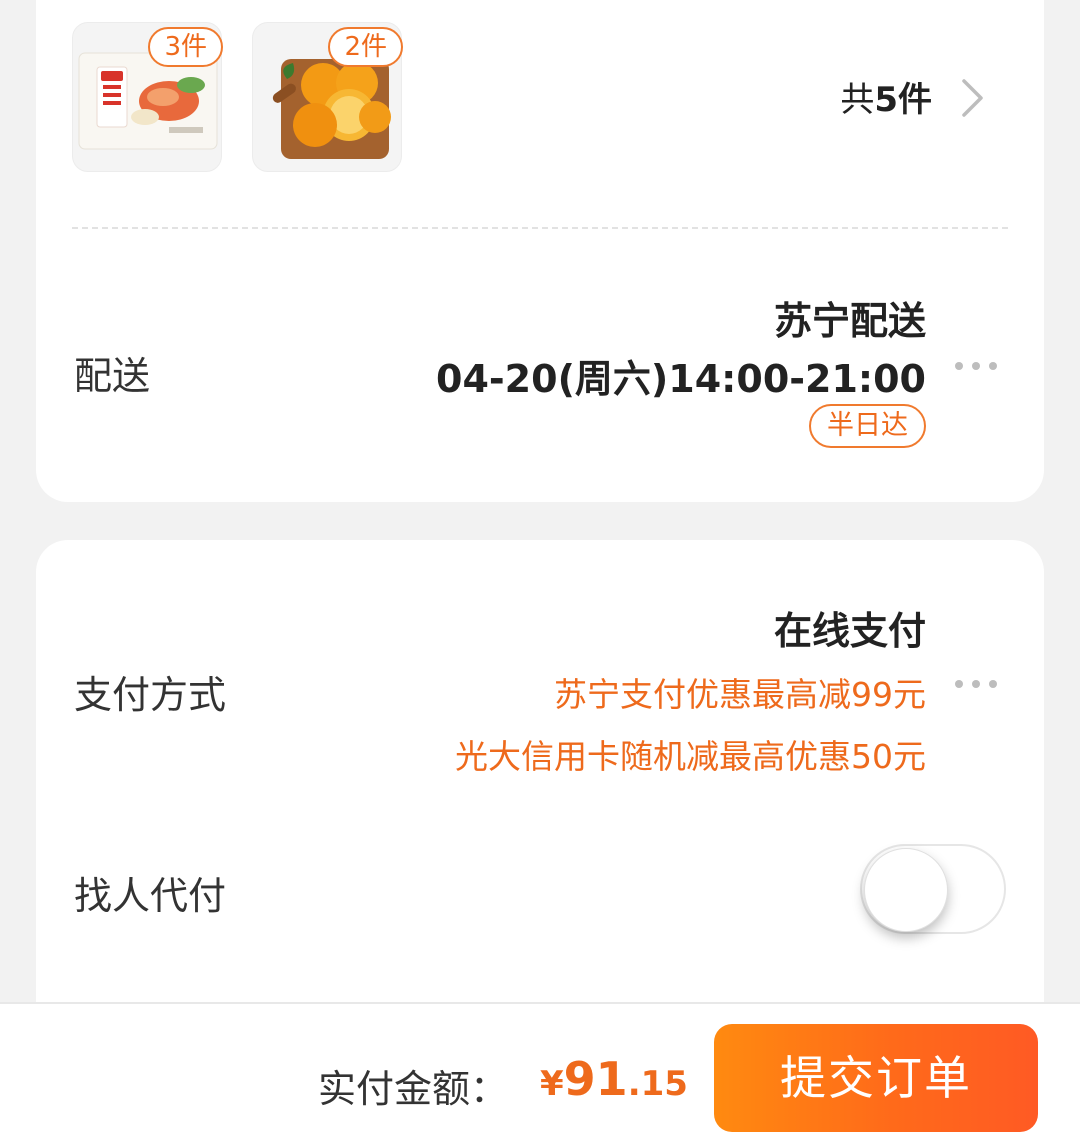  I want to click on amount-value: ¥91.15, so click(614, 1079).